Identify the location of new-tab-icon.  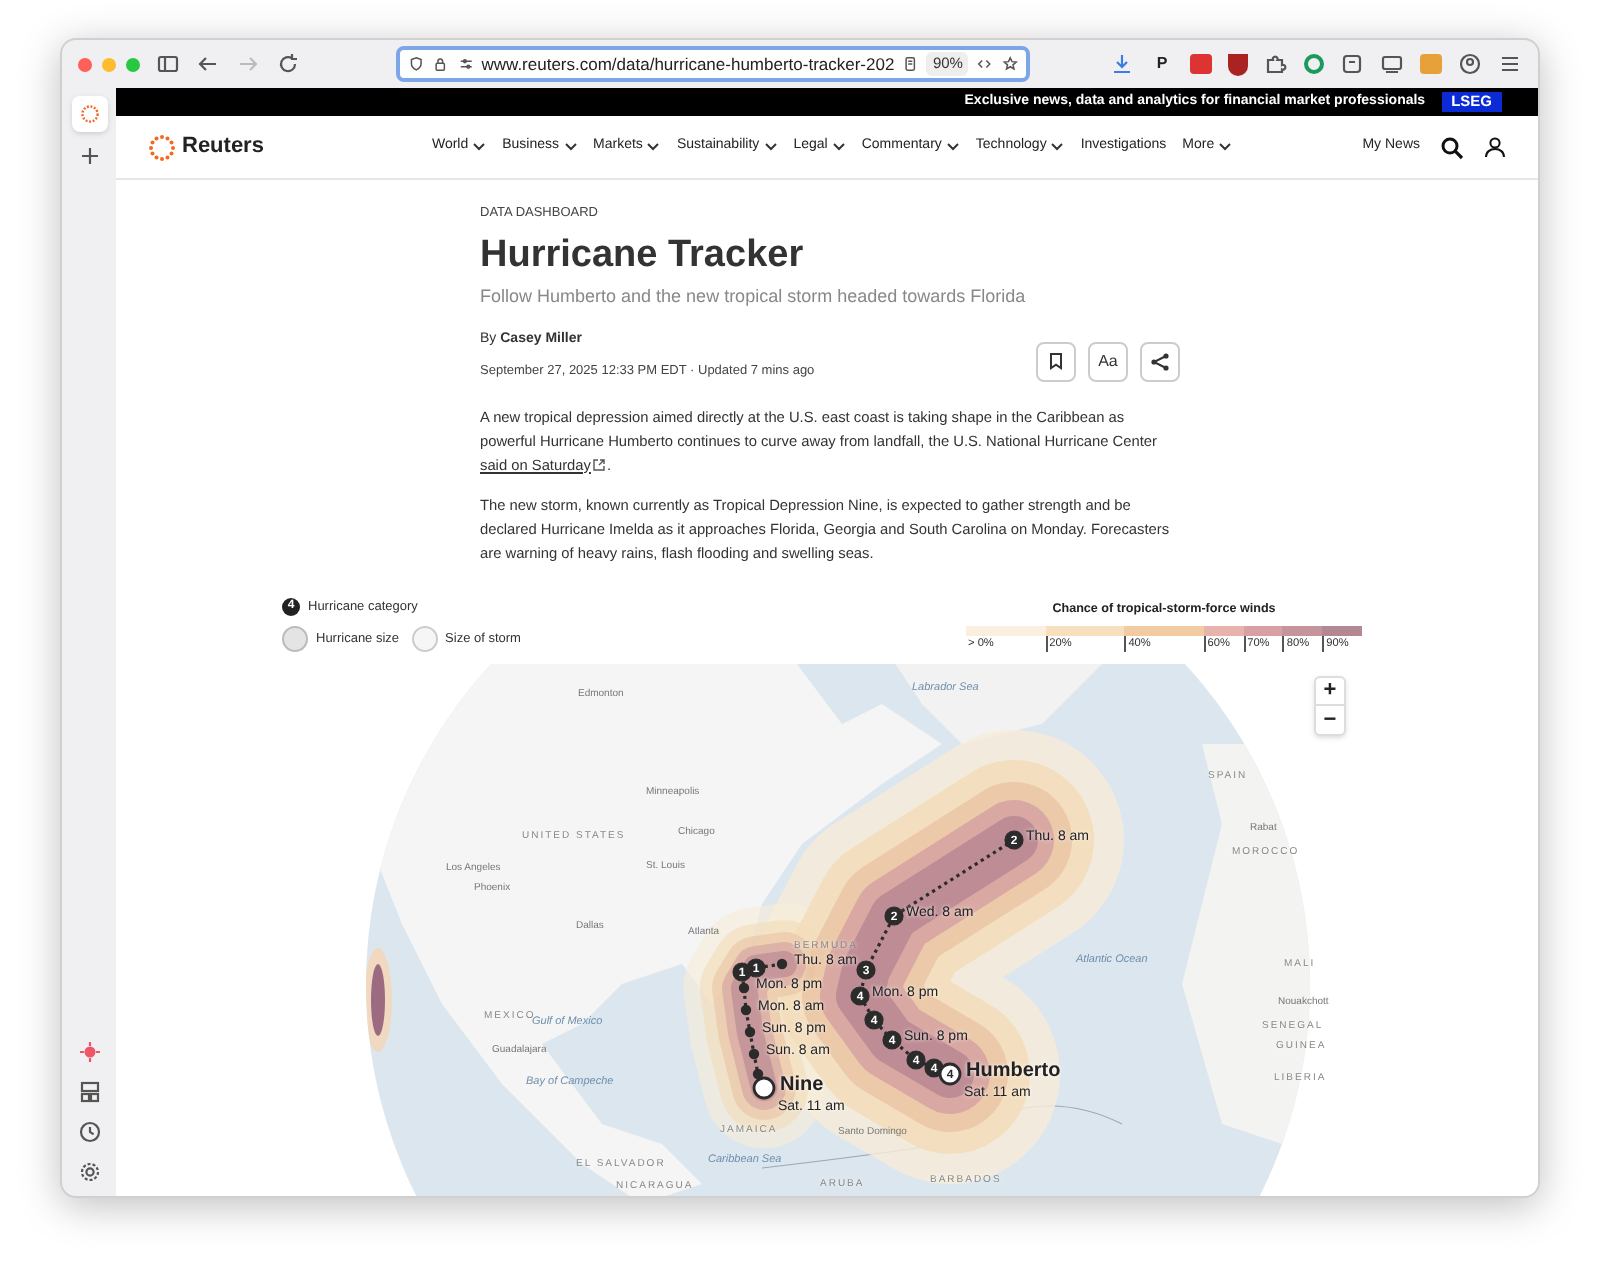
(89, 156).